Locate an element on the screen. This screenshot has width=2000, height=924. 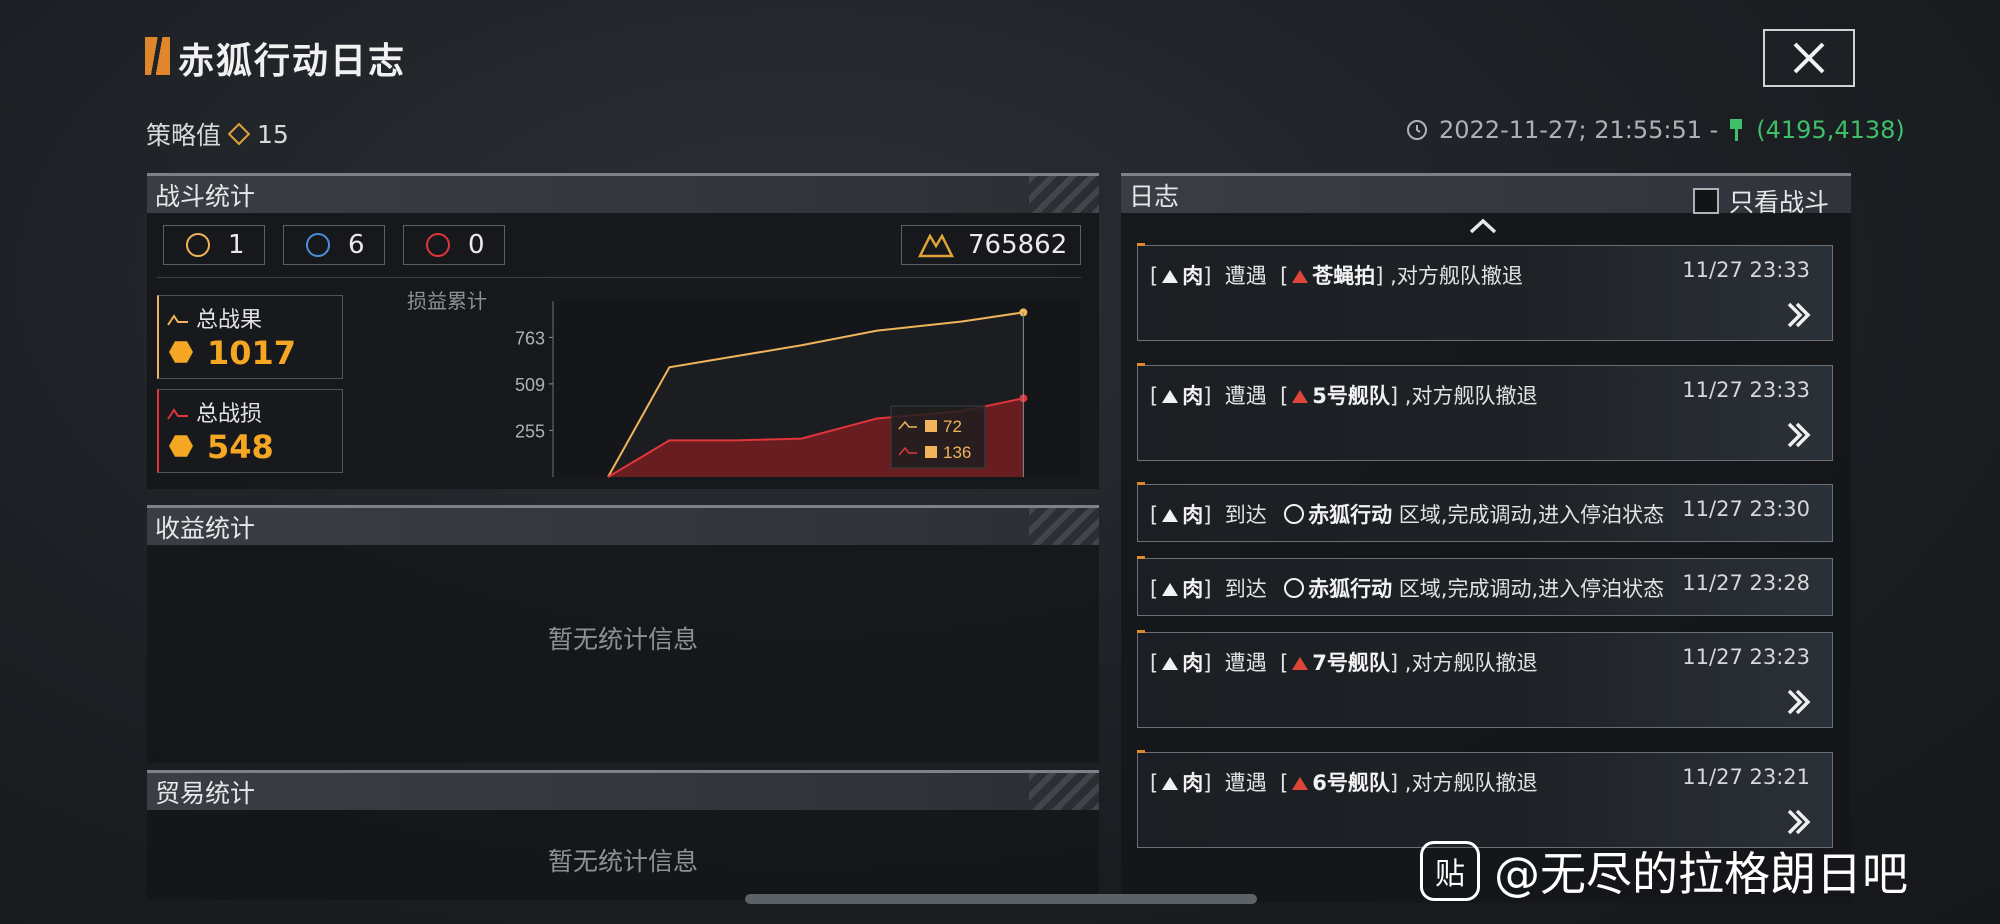
exp-icon is located at coordinates (936, 245).